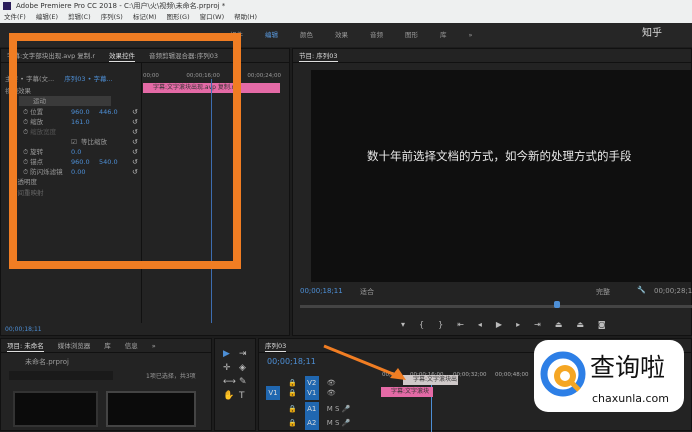 This screenshot has width=692, height=432. Describe the element at coordinates (628, 367) in the screenshot. I see `watermark-name: 查询啦` at that location.